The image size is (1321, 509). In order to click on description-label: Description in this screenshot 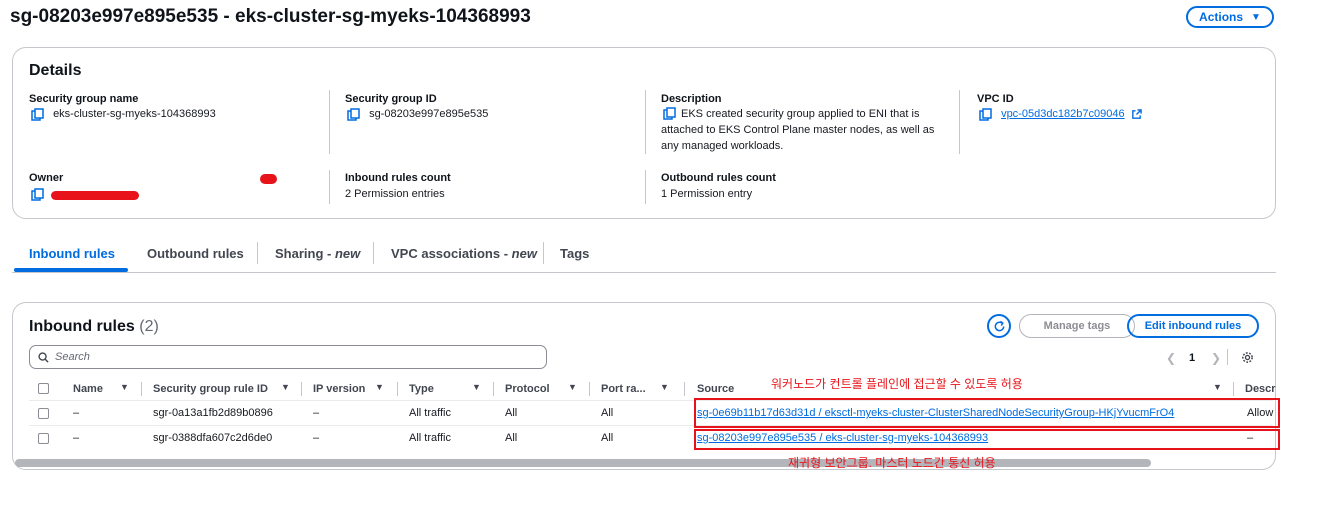, I will do `click(691, 99)`.